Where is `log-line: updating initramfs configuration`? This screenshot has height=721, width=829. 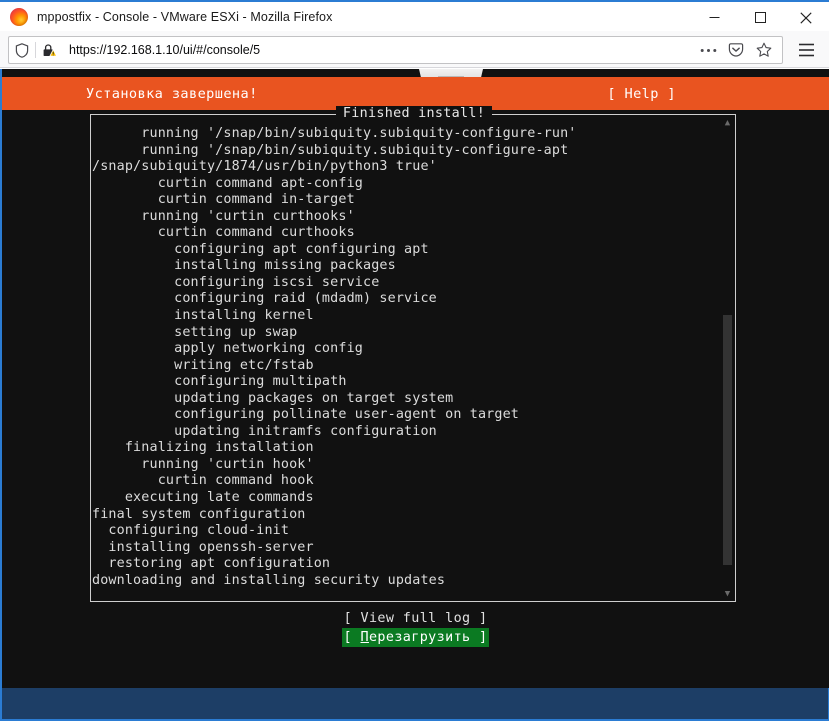
log-line: updating initramfs configuration is located at coordinates (264, 431).